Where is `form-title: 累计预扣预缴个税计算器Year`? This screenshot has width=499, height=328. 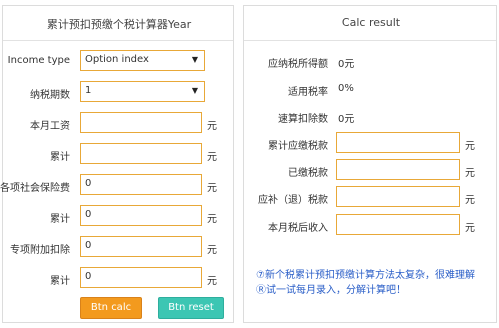
form-title: 累计预扣预缴个税计算器Year is located at coordinates (119, 24).